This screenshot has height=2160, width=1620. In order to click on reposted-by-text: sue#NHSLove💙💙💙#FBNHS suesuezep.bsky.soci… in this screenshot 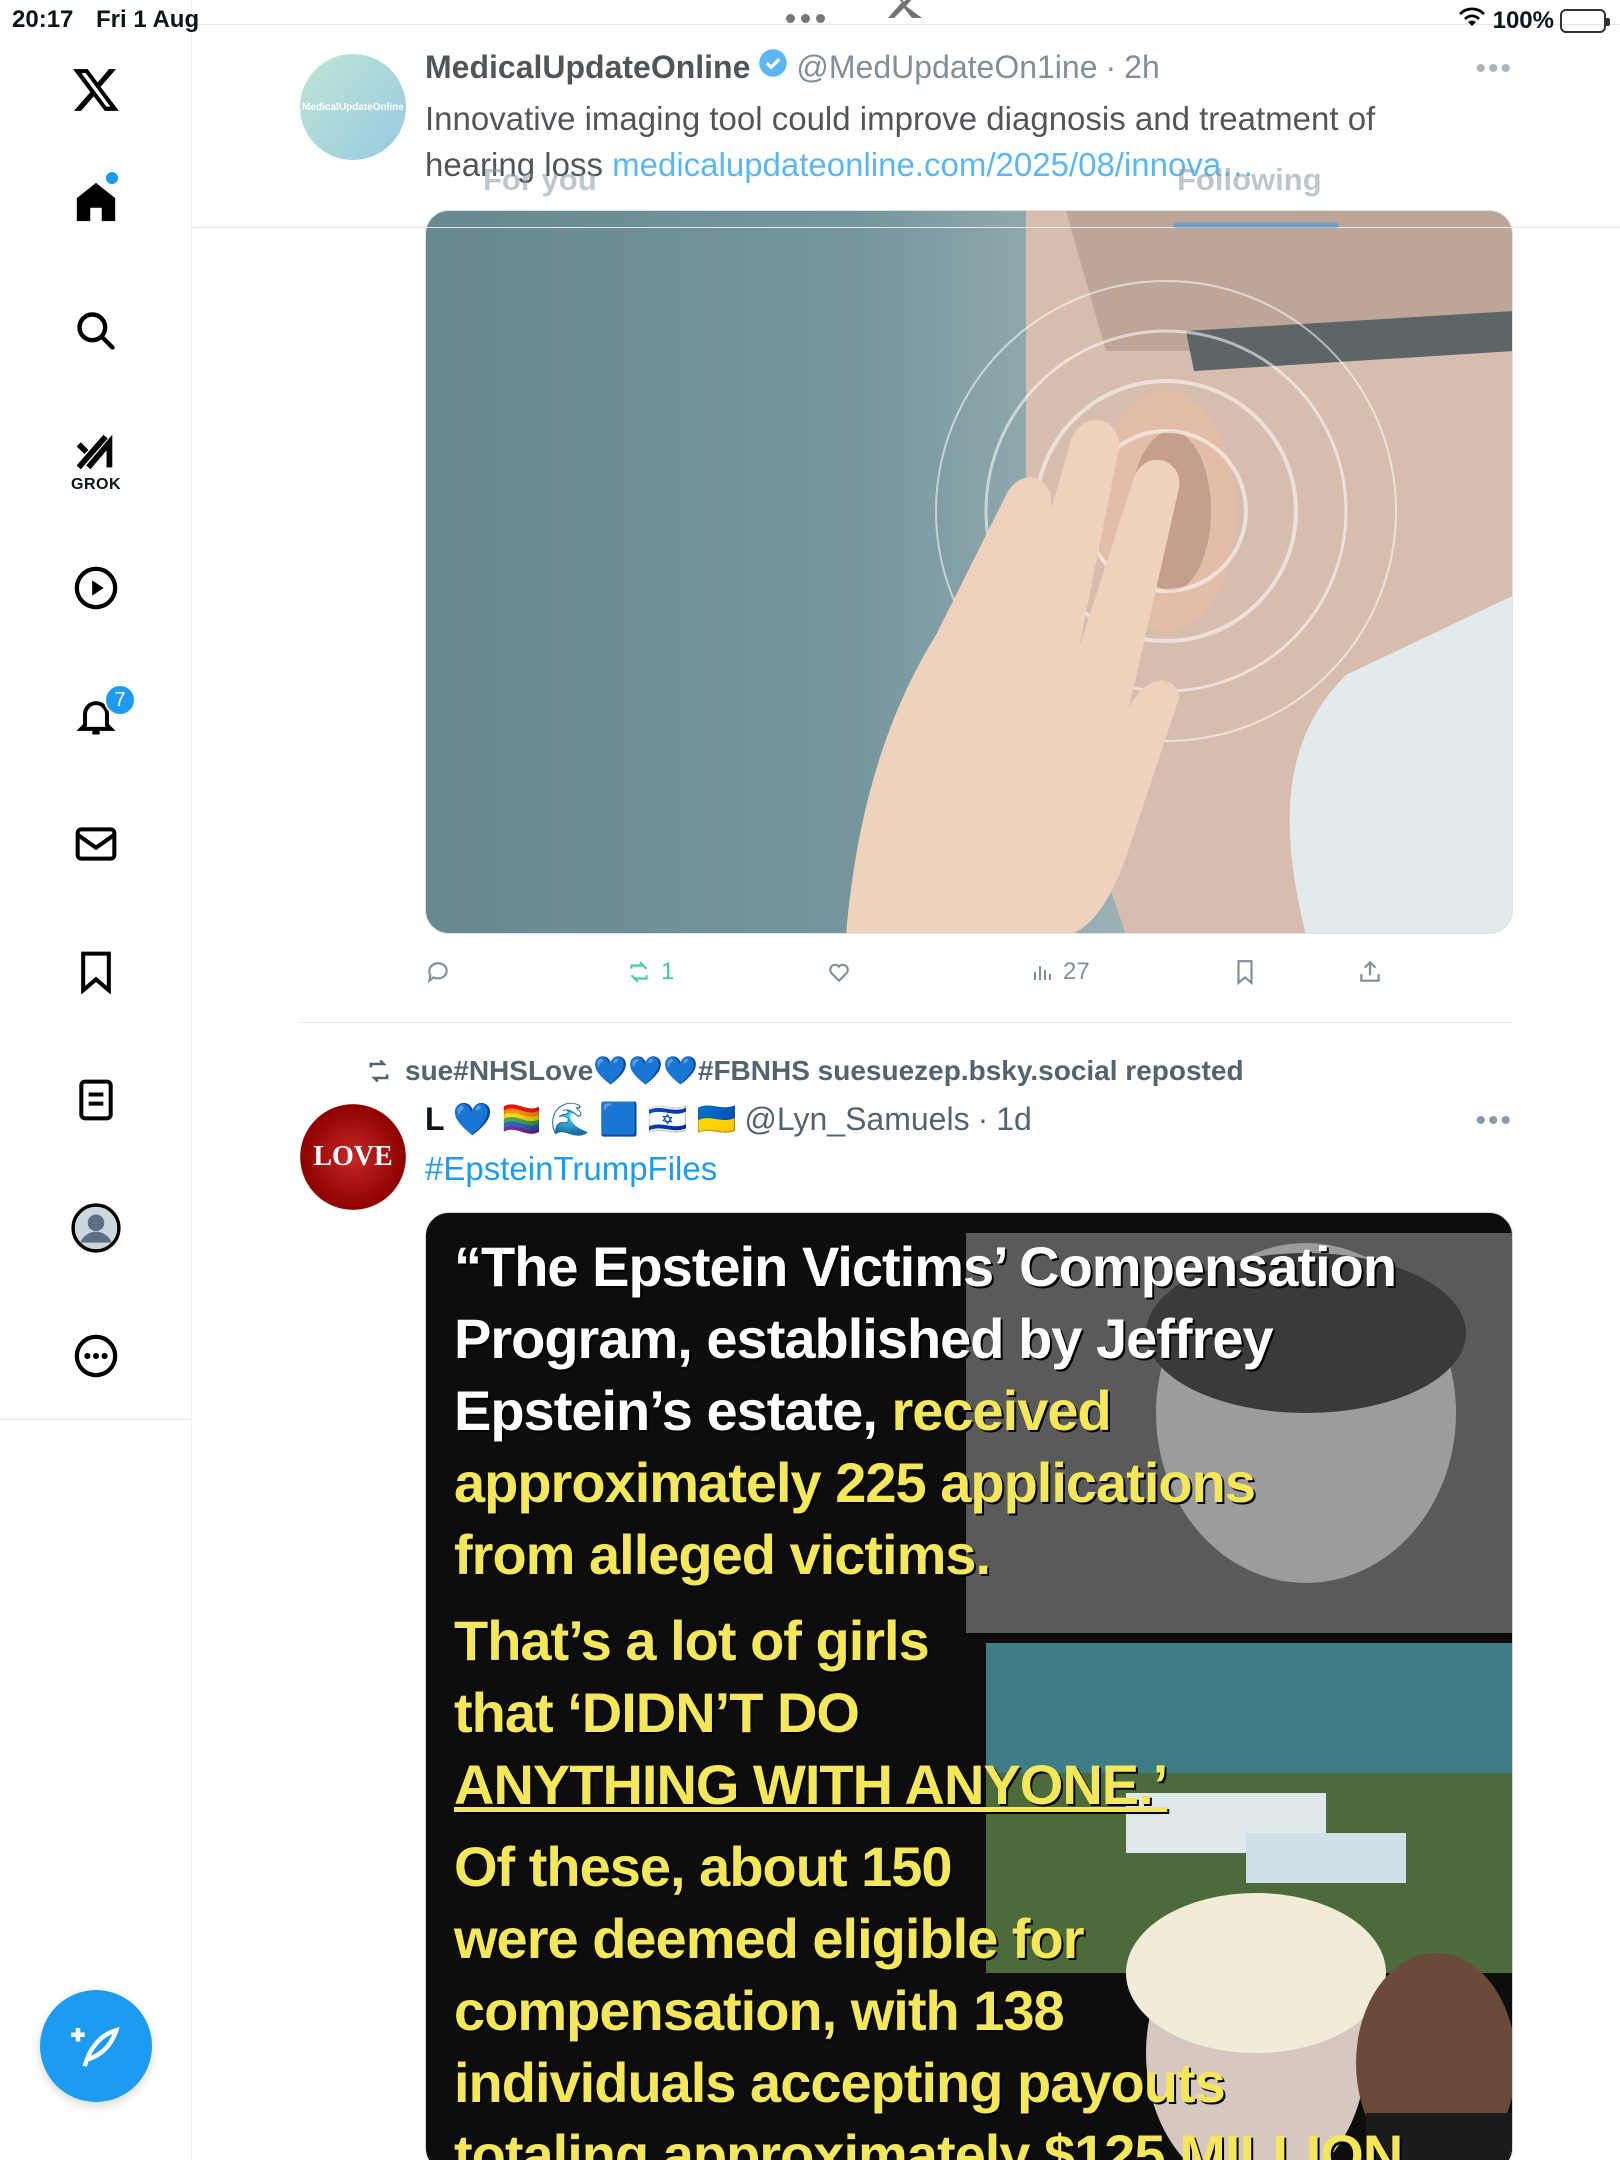, I will do `click(824, 1070)`.